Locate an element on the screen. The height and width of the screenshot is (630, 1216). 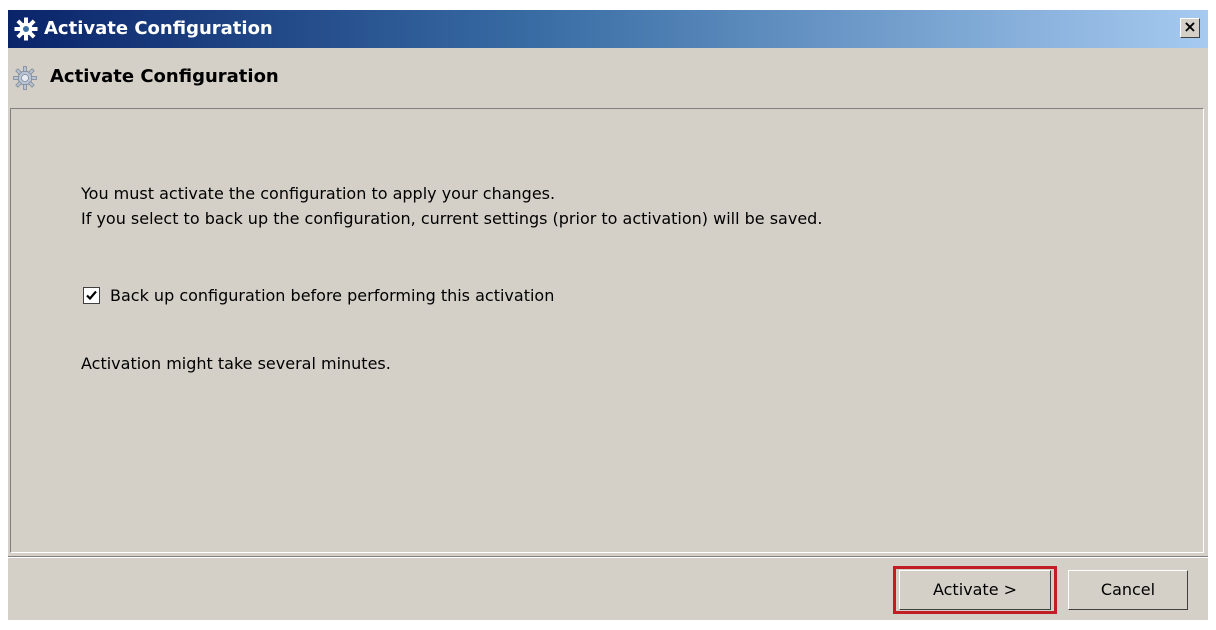
checkmark-icon is located at coordinates (91, 295).